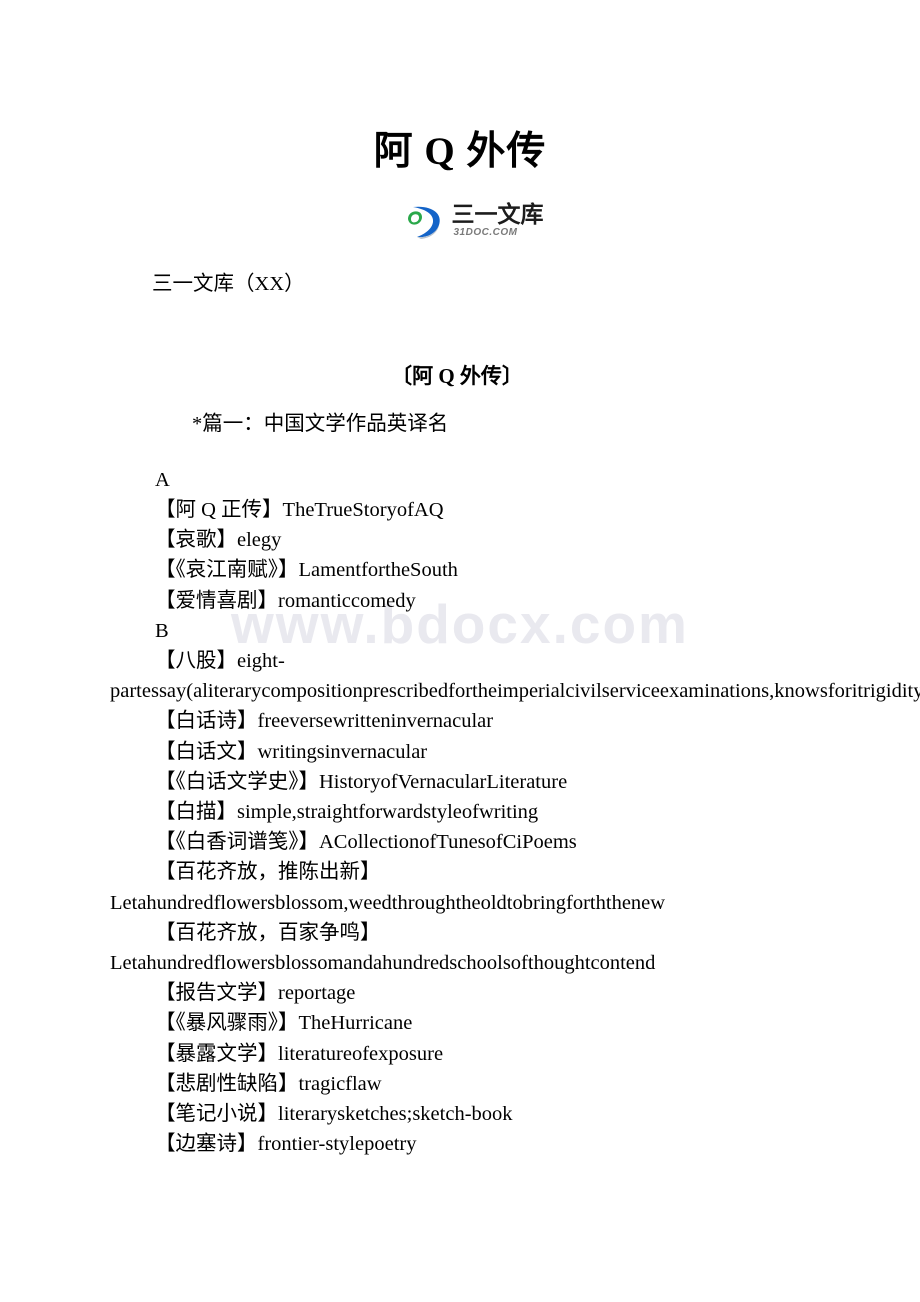 Image resolution: width=920 pixels, height=1302 pixels. What do you see at coordinates (361, 781) in the screenshot?
I see `list-item: 【《白话文学史》】HistoryofVernacularLiterature` at bounding box center [361, 781].